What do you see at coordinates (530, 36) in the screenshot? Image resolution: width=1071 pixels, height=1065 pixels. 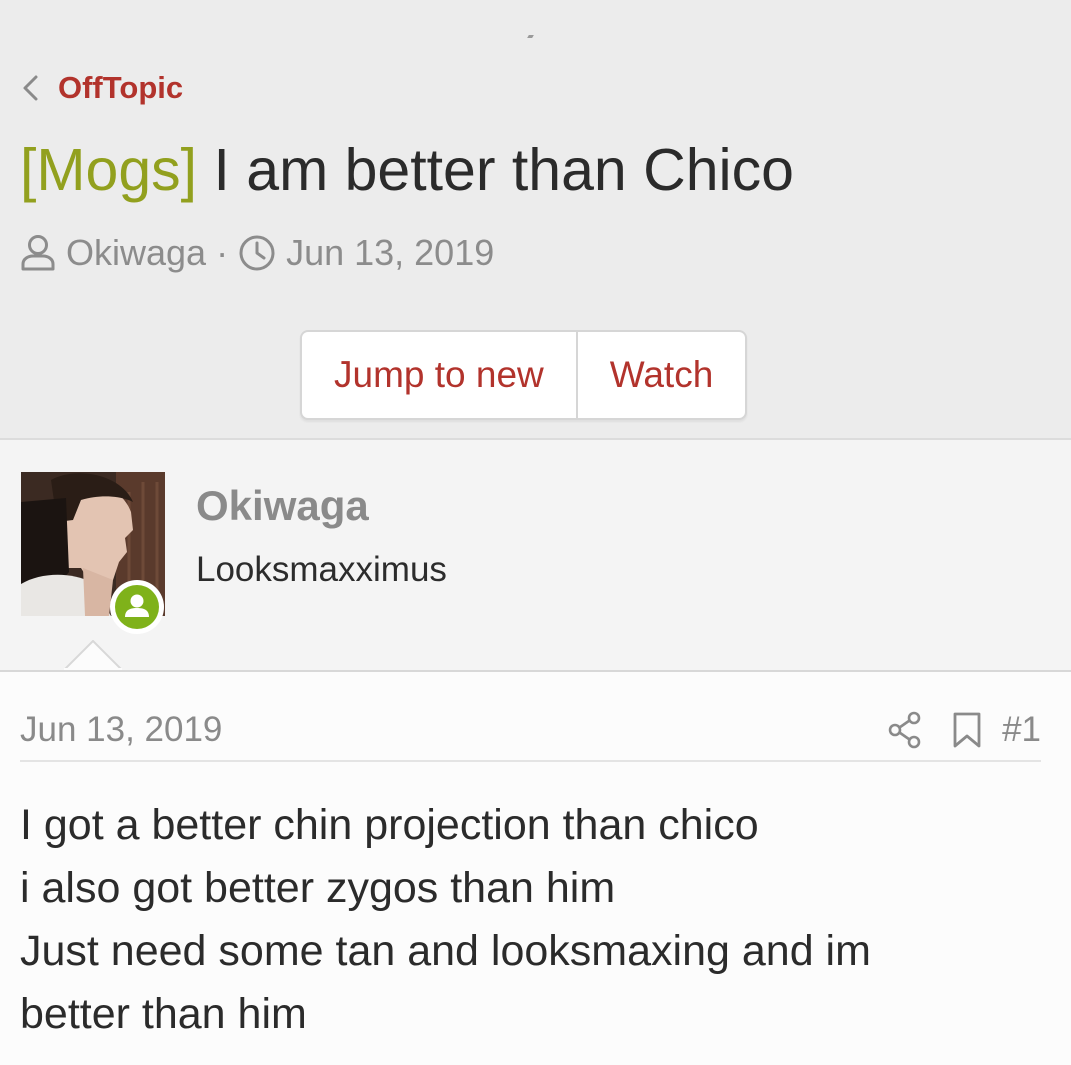 I see `loading-indicator` at bounding box center [530, 36].